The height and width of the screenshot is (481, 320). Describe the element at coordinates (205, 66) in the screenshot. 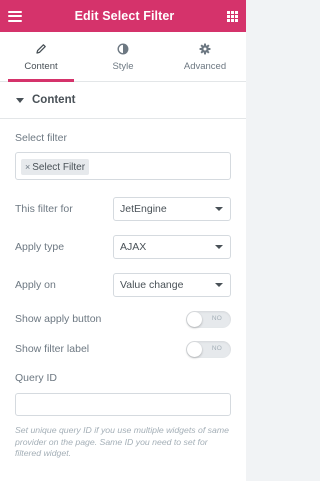

I see `tab-advanced-label: Advanced` at that location.